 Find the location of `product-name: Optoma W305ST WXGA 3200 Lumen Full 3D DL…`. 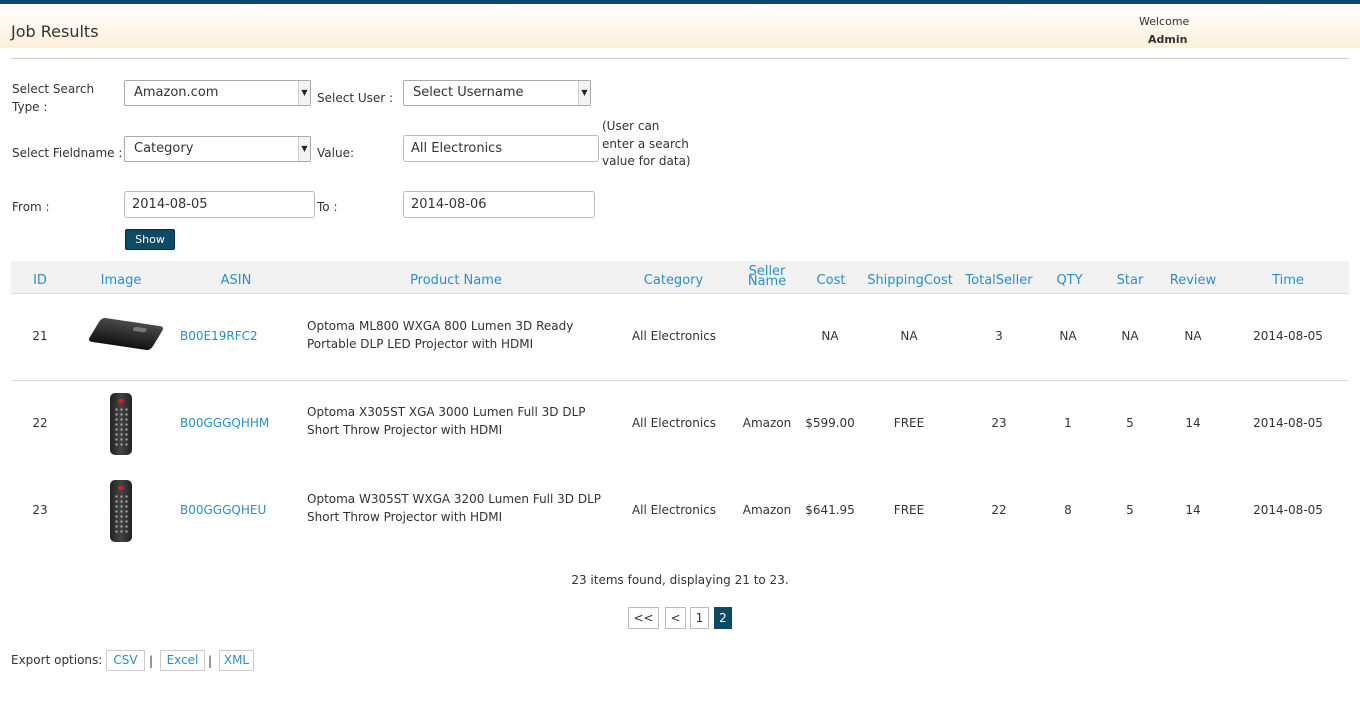

product-name: Optoma W305ST WXGA 3200 Lumen Full 3D DL… is located at coordinates (454, 508).